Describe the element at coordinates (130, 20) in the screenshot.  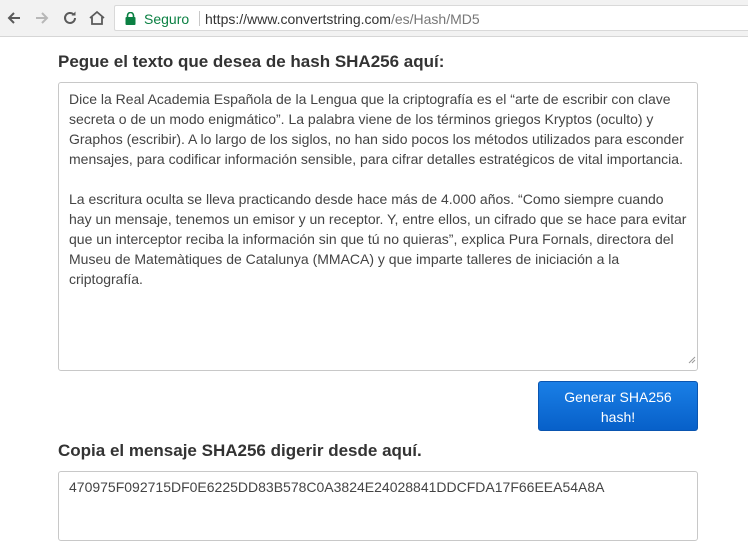
I see `lock-icon` at that location.